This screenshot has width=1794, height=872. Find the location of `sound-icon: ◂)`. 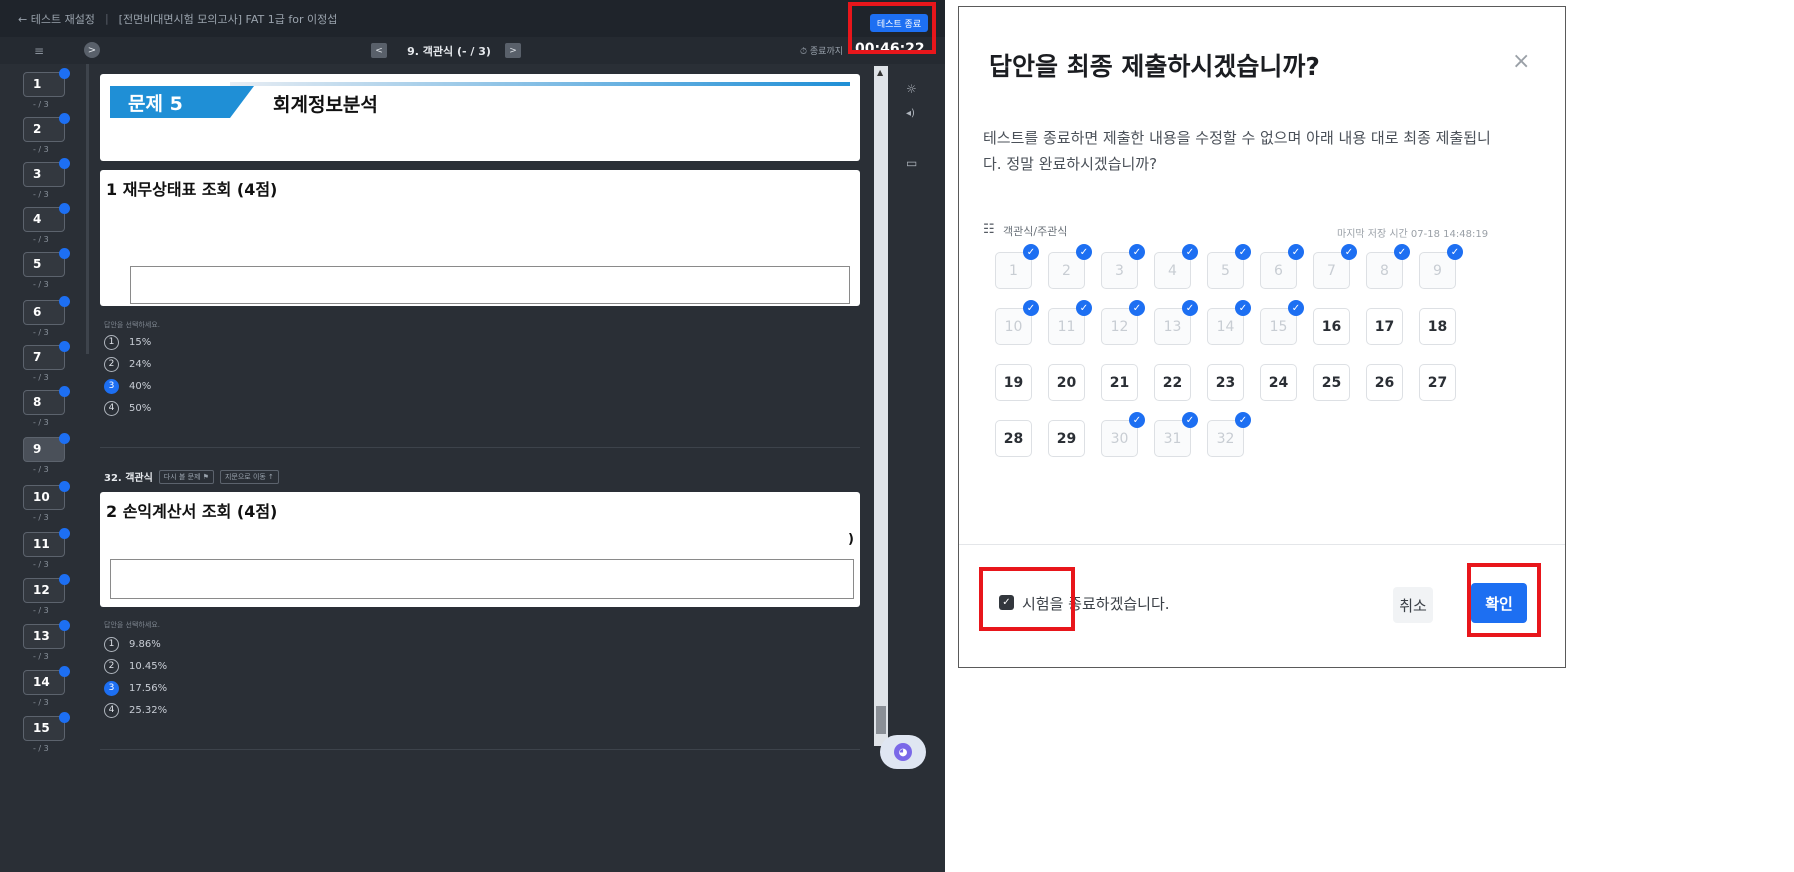

sound-icon: ◂) is located at coordinates (910, 113).